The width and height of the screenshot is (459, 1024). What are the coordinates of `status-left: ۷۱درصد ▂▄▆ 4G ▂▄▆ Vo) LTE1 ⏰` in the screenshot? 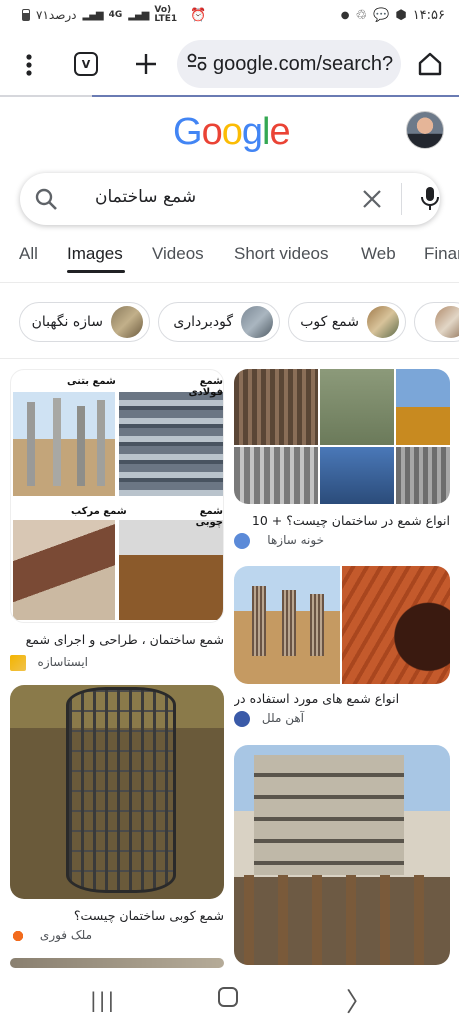 It's located at (114, 15).